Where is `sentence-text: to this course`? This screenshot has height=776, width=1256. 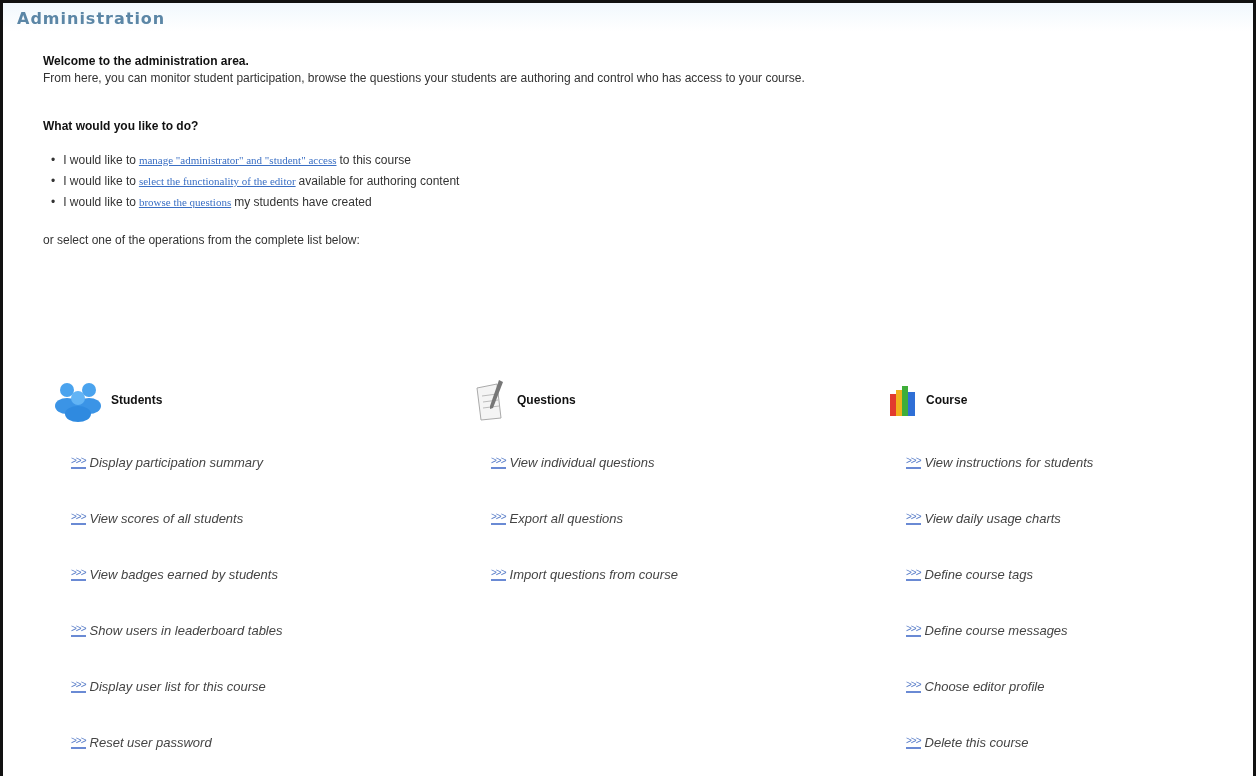 sentence-text: to this course is located at coordinates (375, 160).